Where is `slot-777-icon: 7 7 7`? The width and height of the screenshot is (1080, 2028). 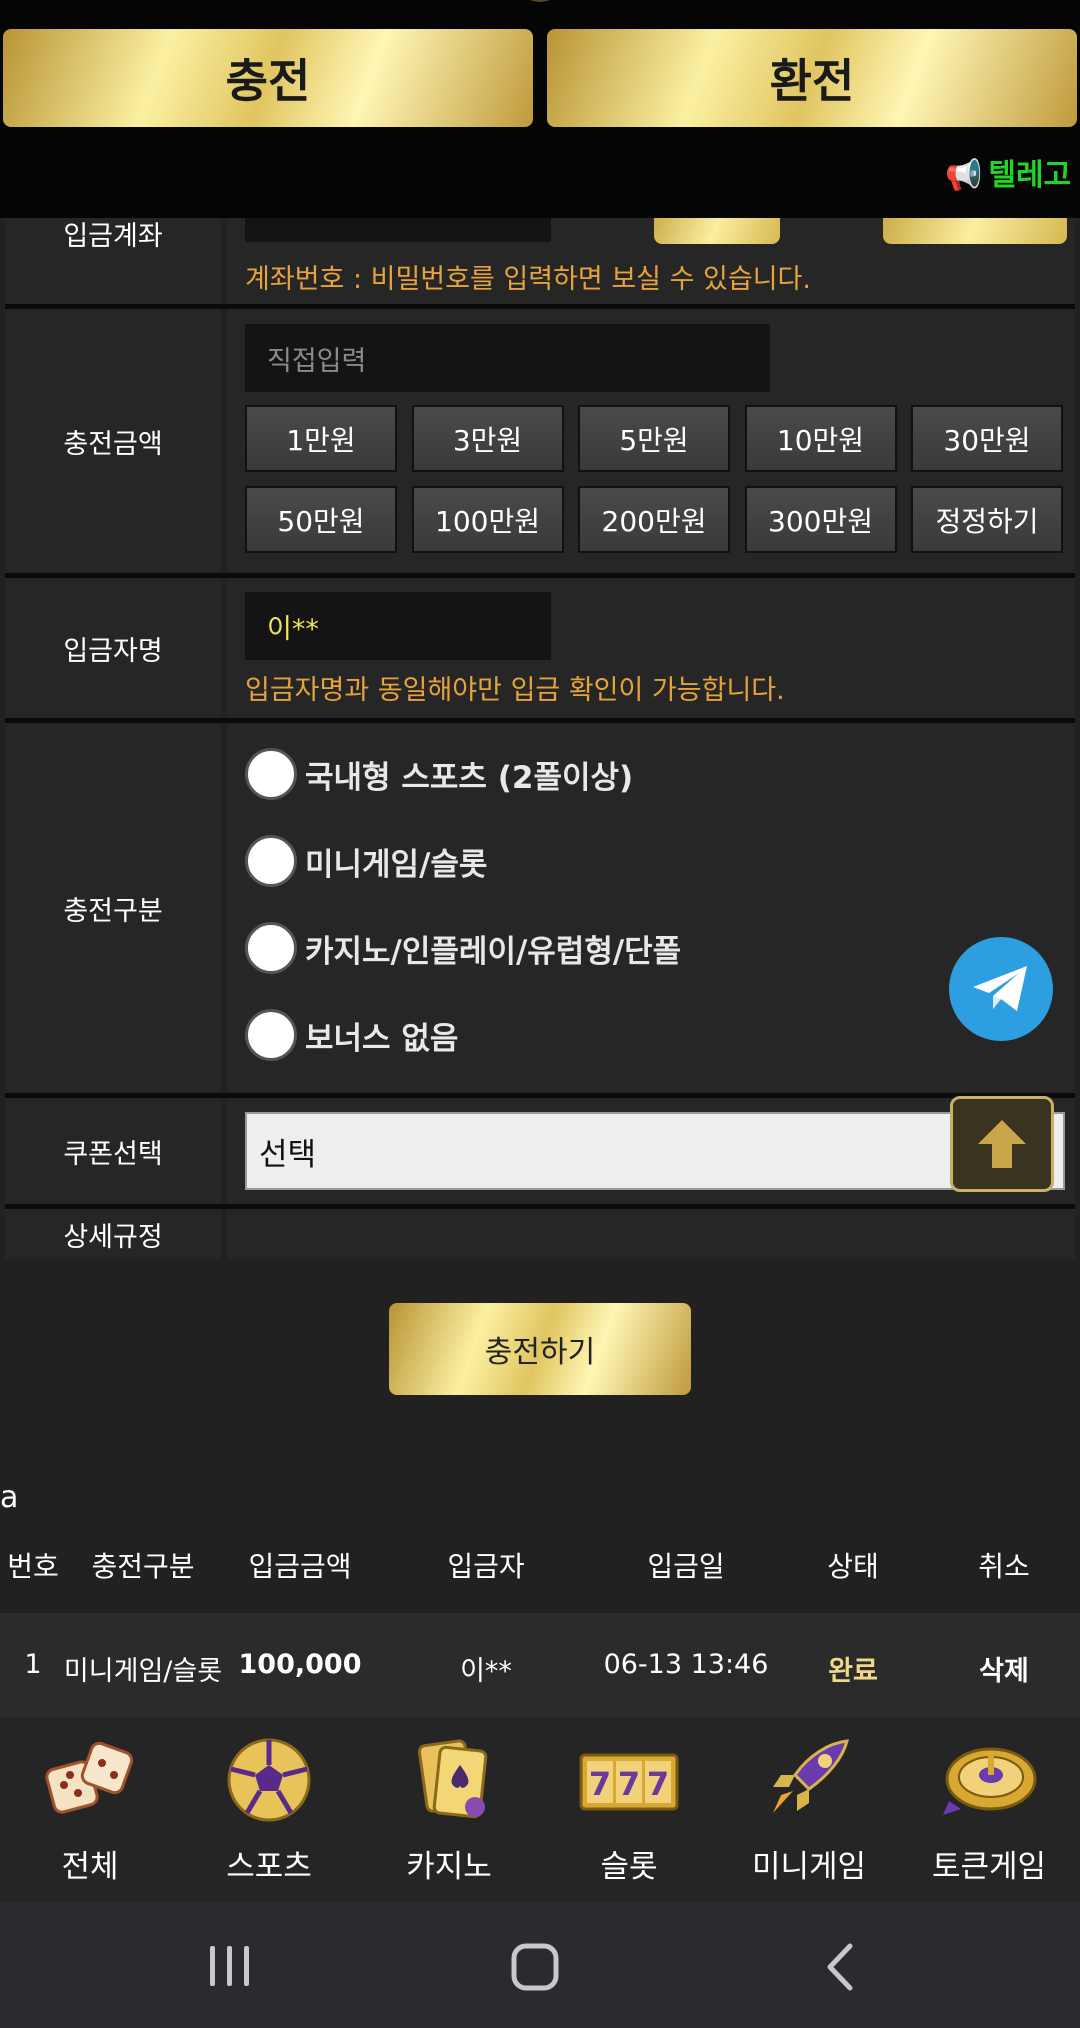
slot-777-icon: 7 7 7 is located at coordinates (629, 1782).